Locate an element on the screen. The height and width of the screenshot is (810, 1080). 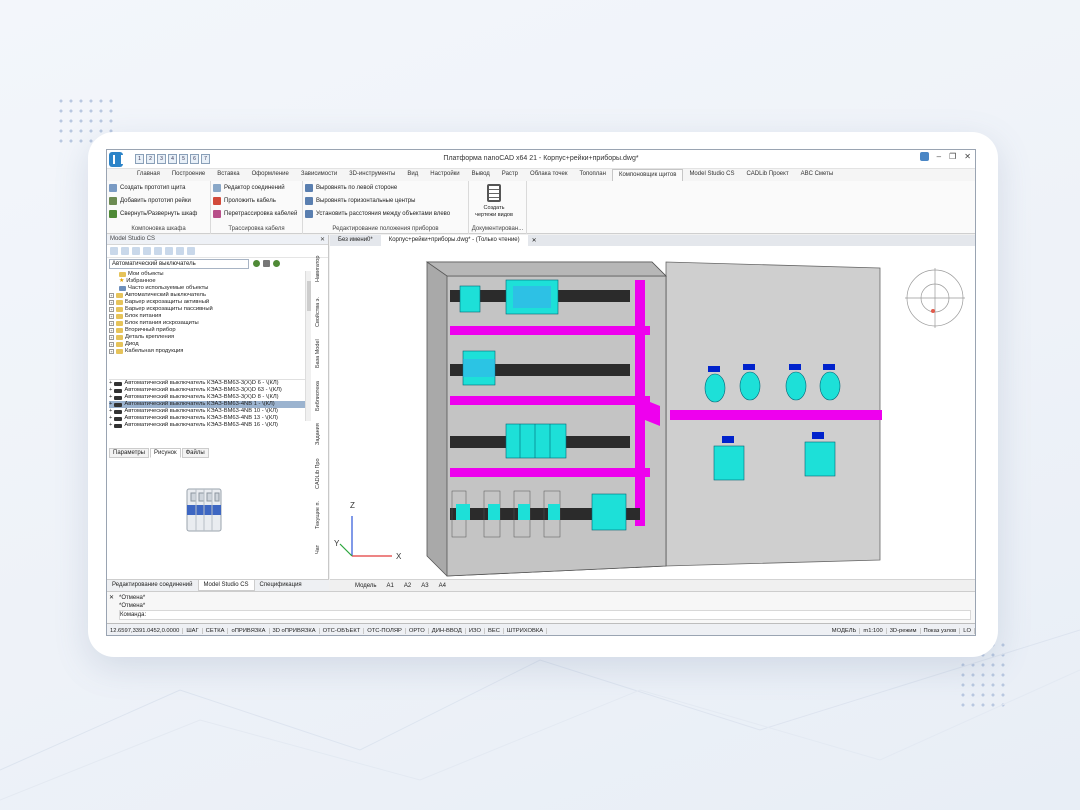
side-tab-navigator: Навигатор is located at coordinates (321, 269).